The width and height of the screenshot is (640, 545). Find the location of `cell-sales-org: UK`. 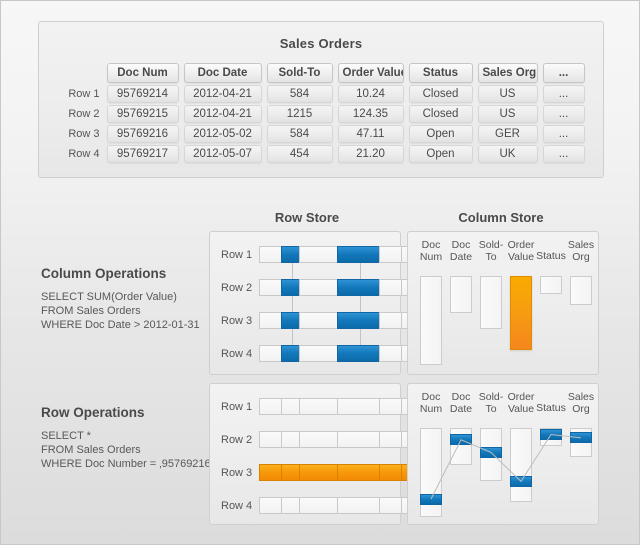

cell-sales-org: UK is located at coordinates (507, 154).